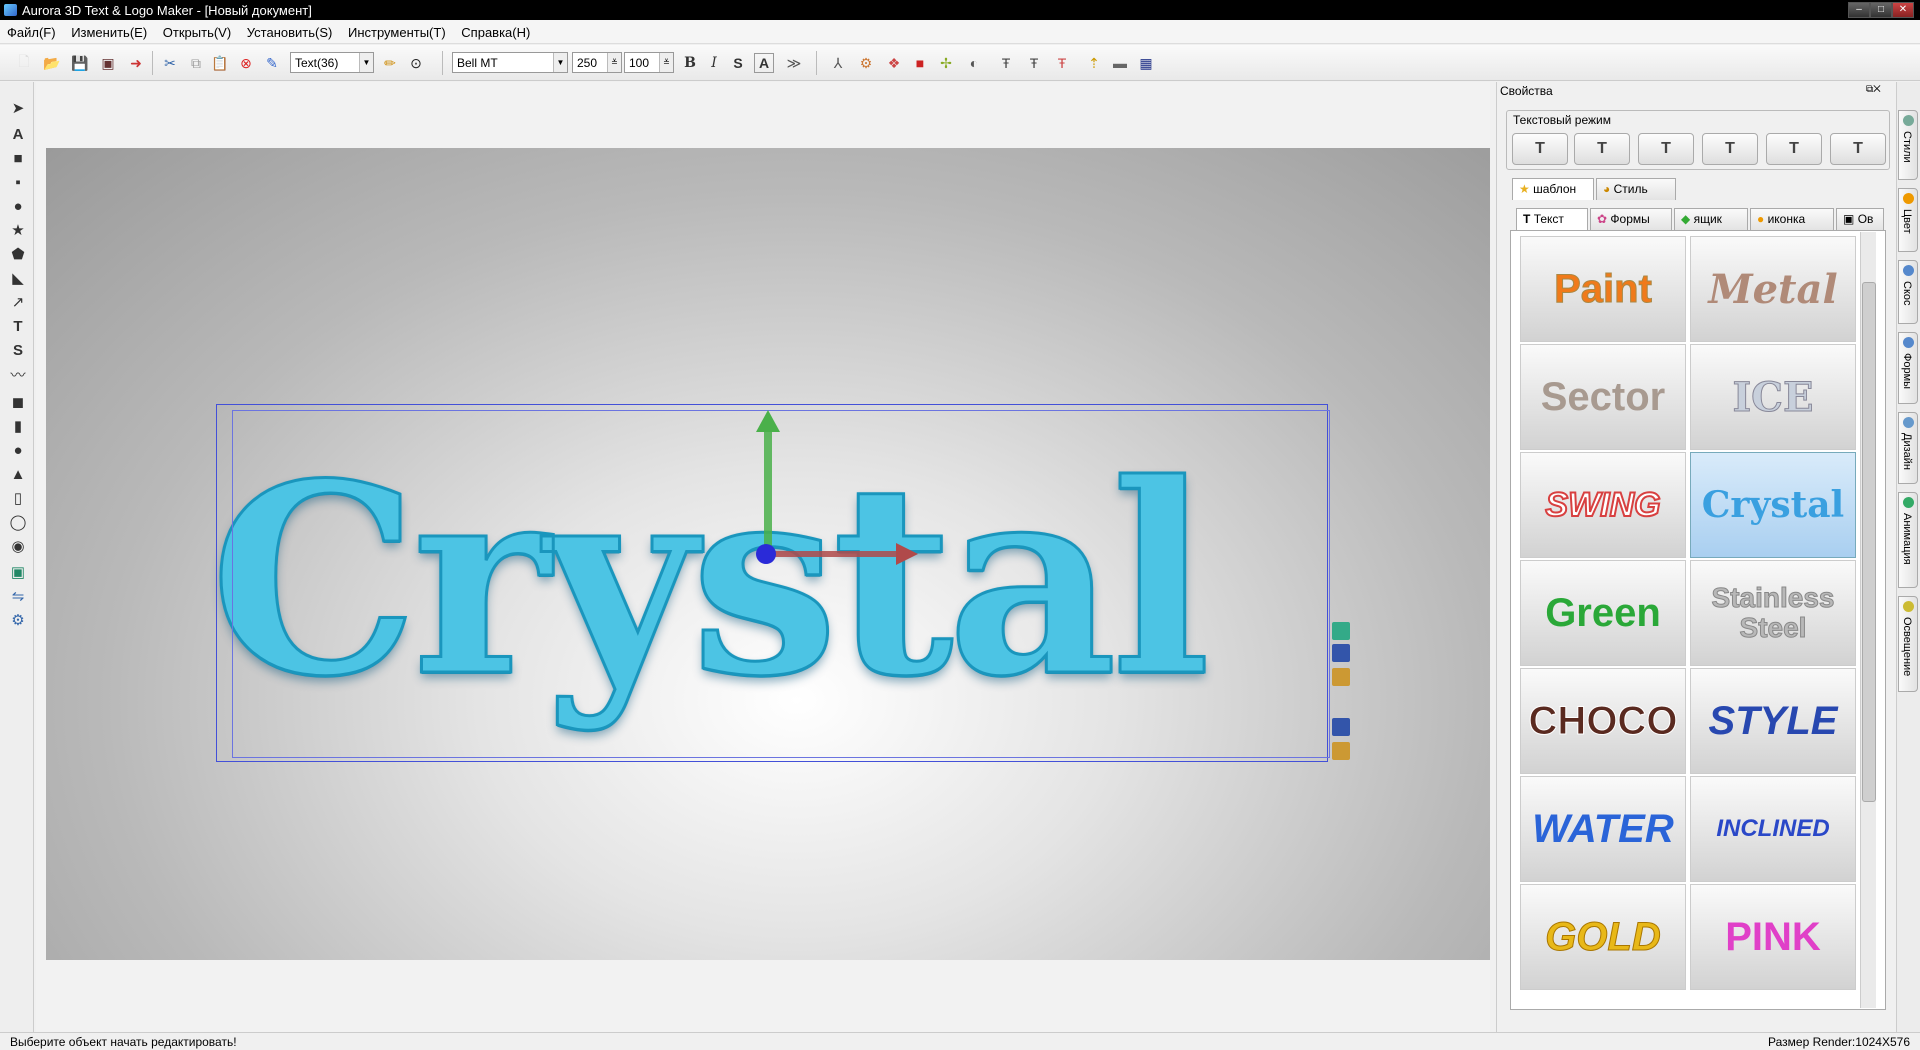  Describe the element at coordinates (1877, 90) in the screenshot. I see `panel-pin-icon: ⧉✕` at that location.